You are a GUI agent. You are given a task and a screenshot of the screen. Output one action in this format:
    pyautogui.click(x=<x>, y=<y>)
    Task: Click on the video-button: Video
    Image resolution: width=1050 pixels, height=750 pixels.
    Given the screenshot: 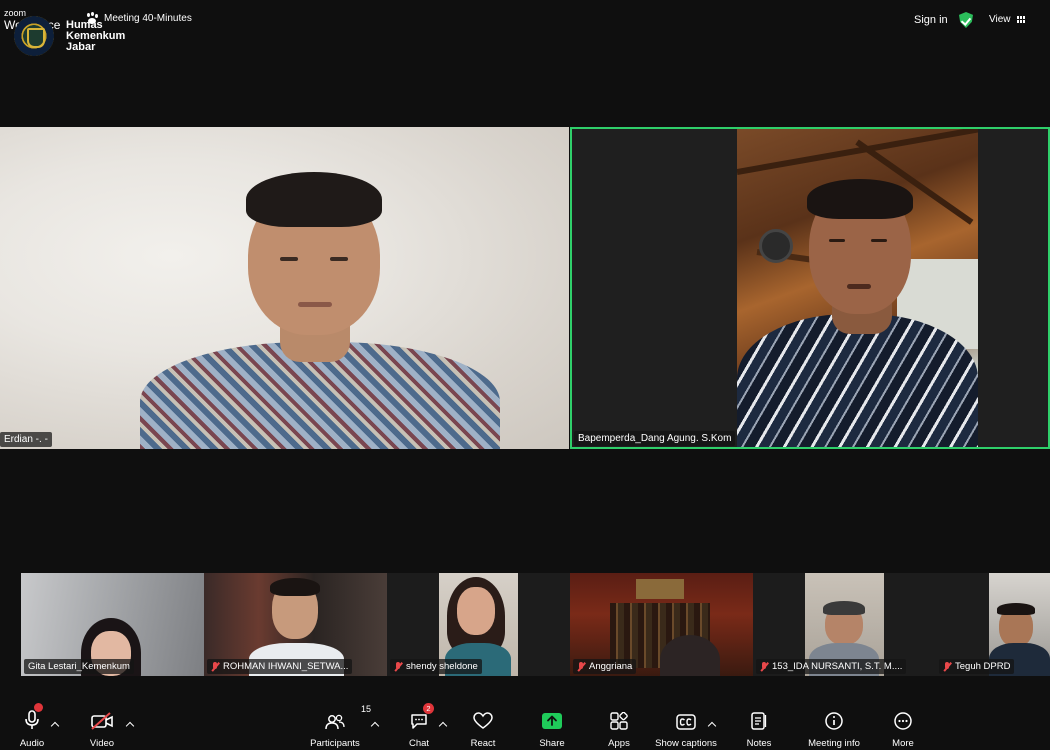 What is the action you would take?
    pyautogui.click(x=102, y=728)
    